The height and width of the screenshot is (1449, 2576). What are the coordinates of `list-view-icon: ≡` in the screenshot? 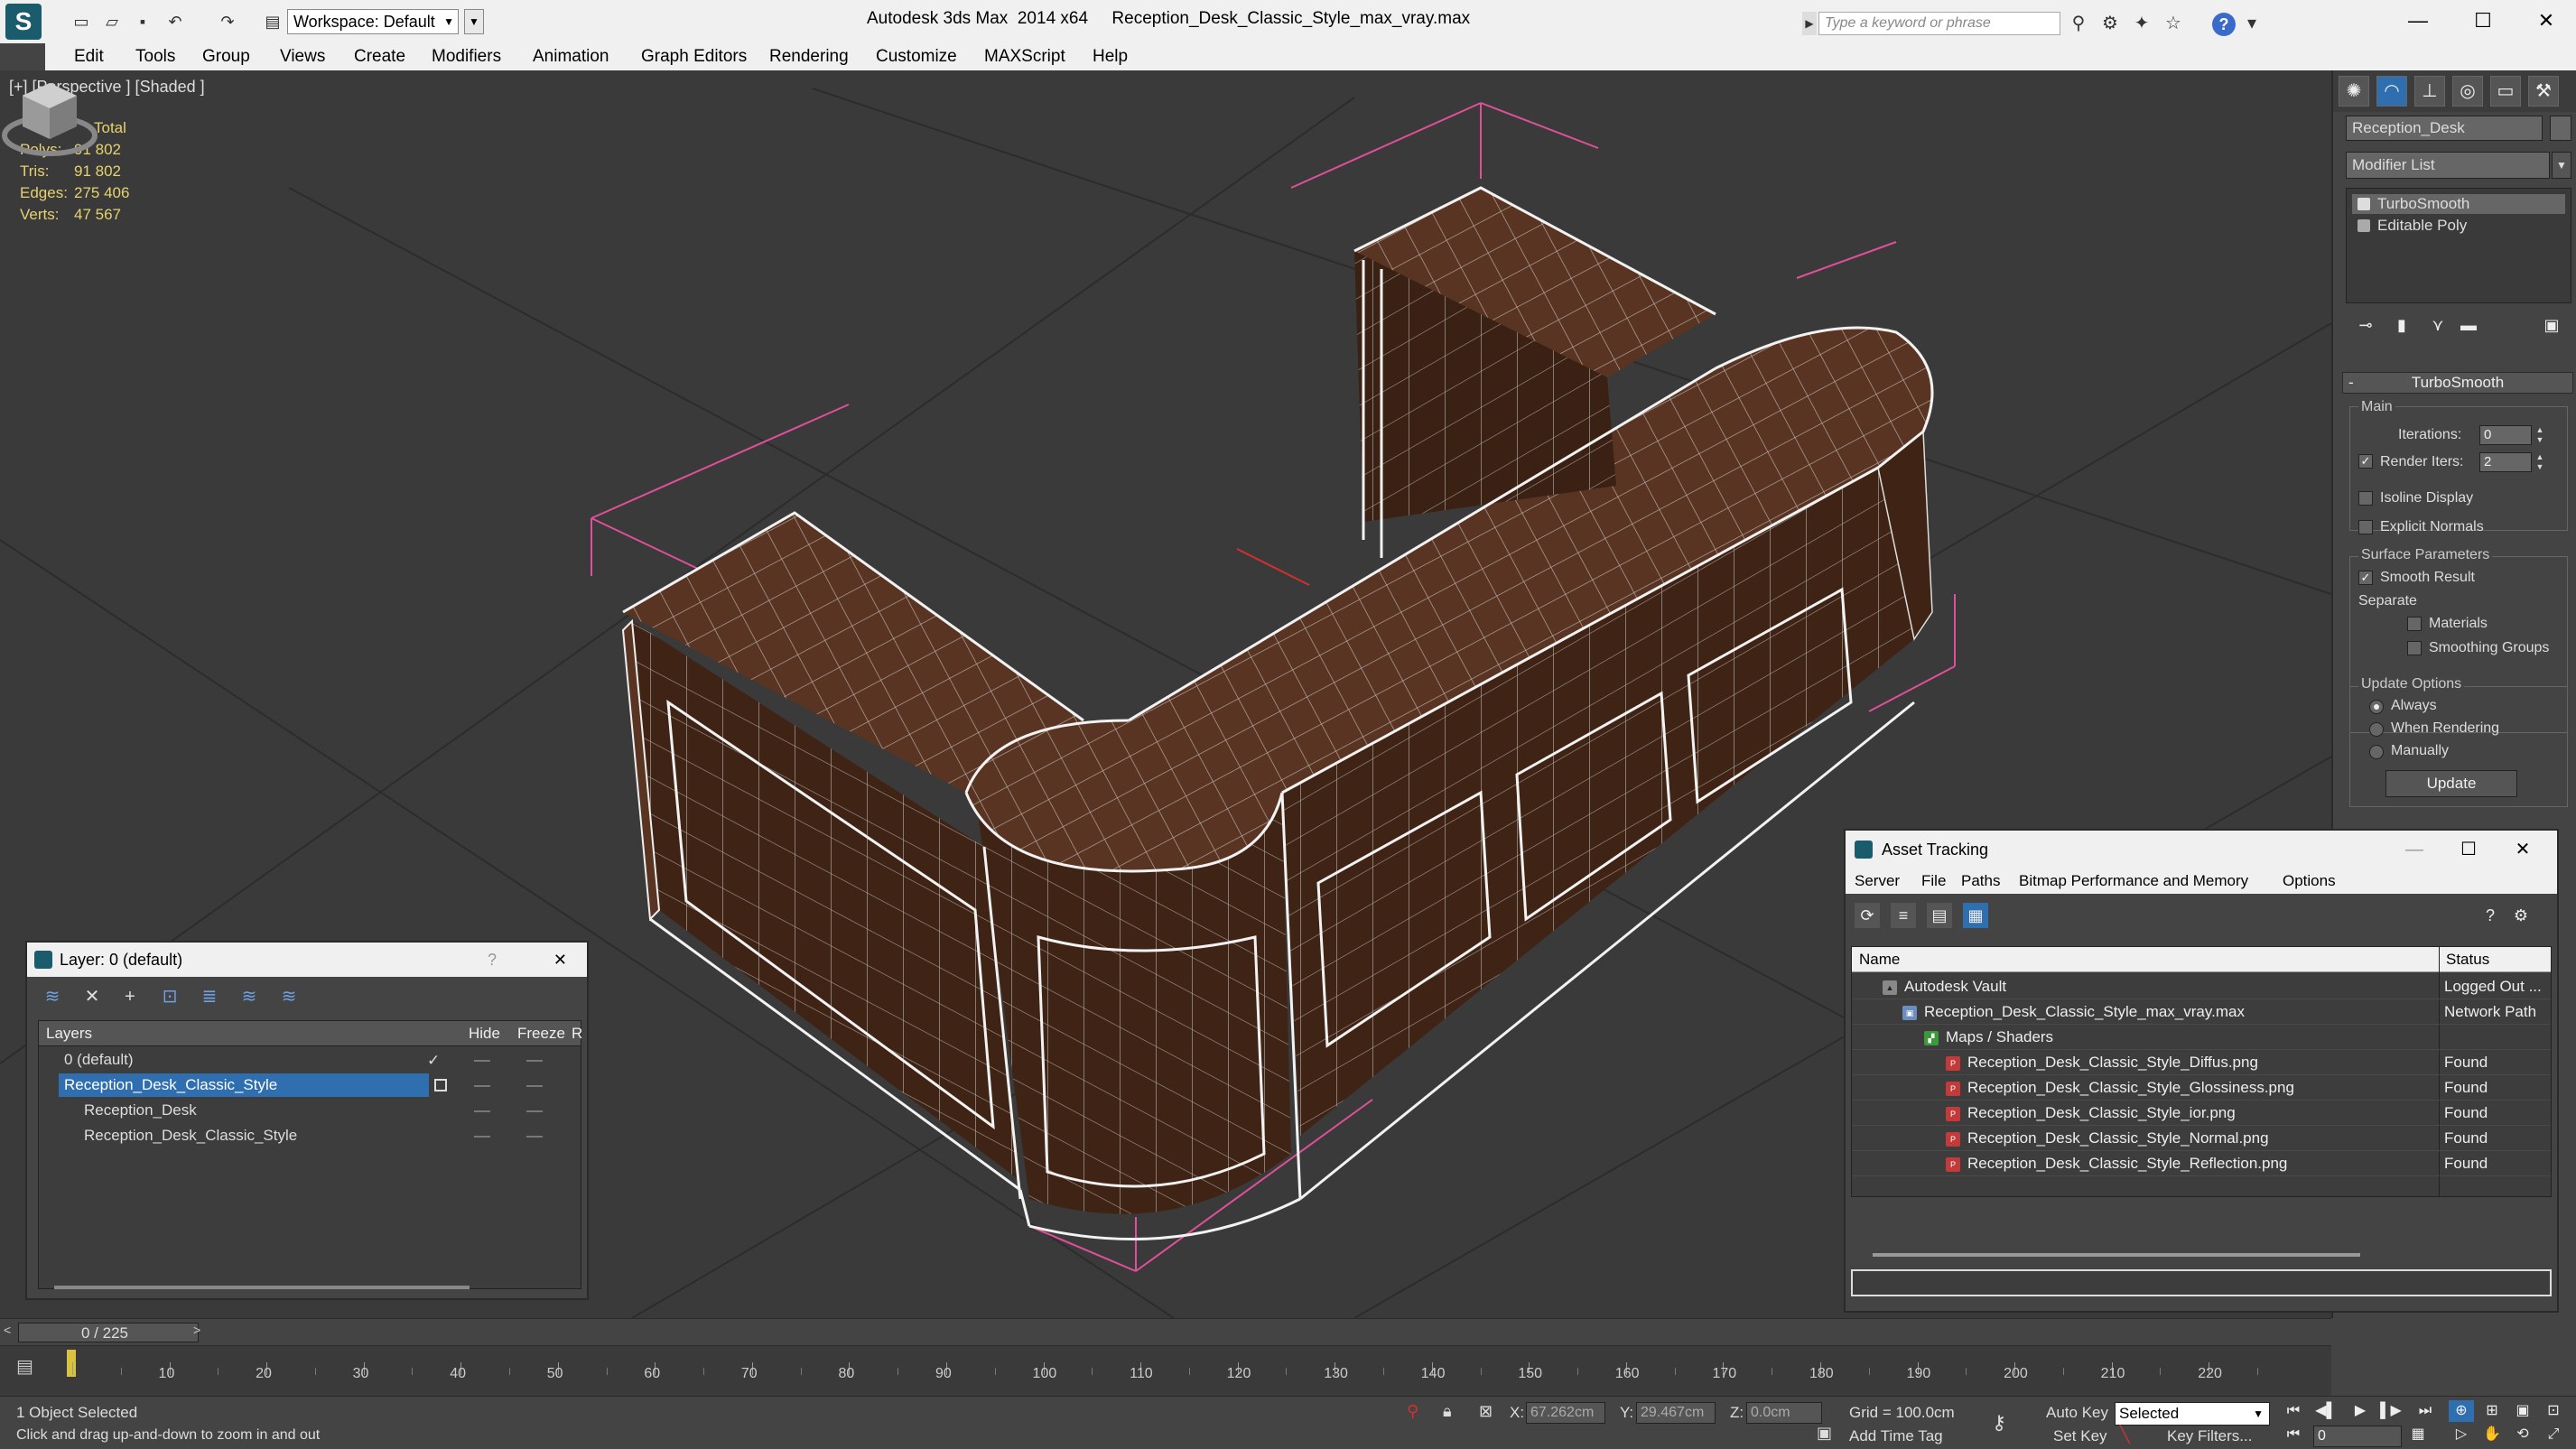 It's located at (1903, 915).